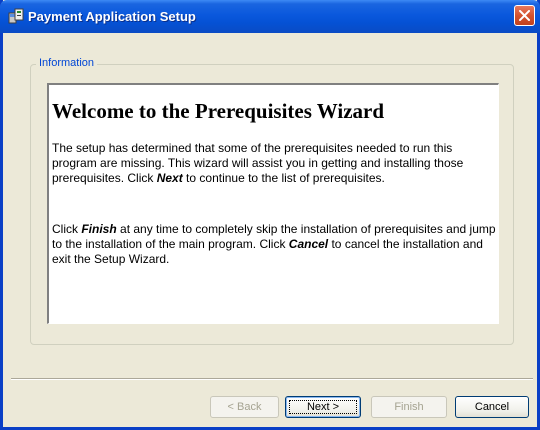 This screenshot has width=540, height=430. I want to click on close-icon, so click(524, 15).